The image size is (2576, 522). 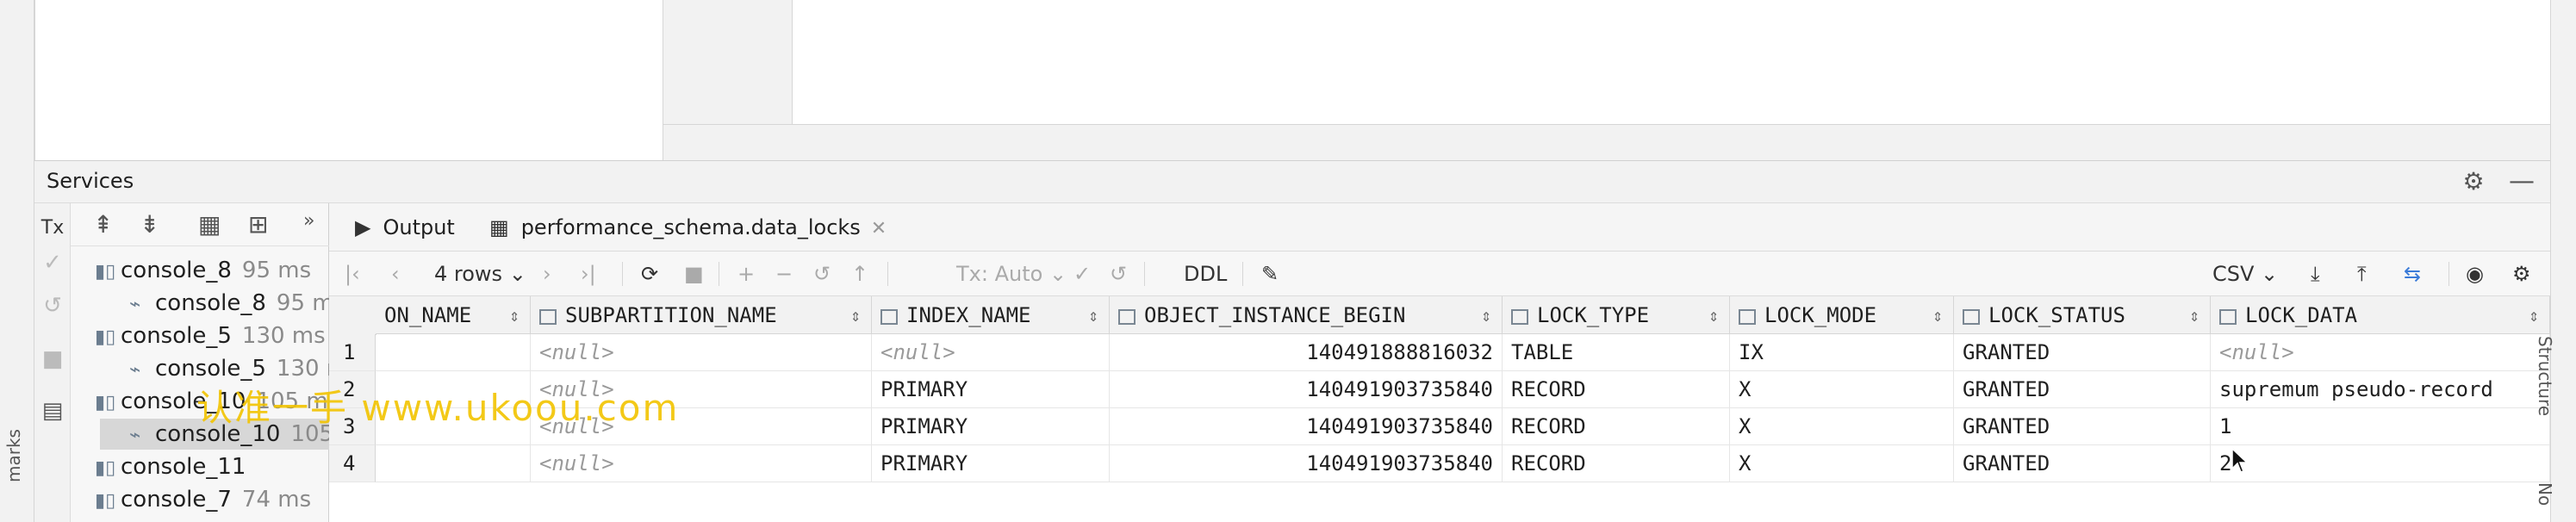 I want to click on tree-item-console: ▮▯ console_5 130 ms, so click(x=211, y=335).